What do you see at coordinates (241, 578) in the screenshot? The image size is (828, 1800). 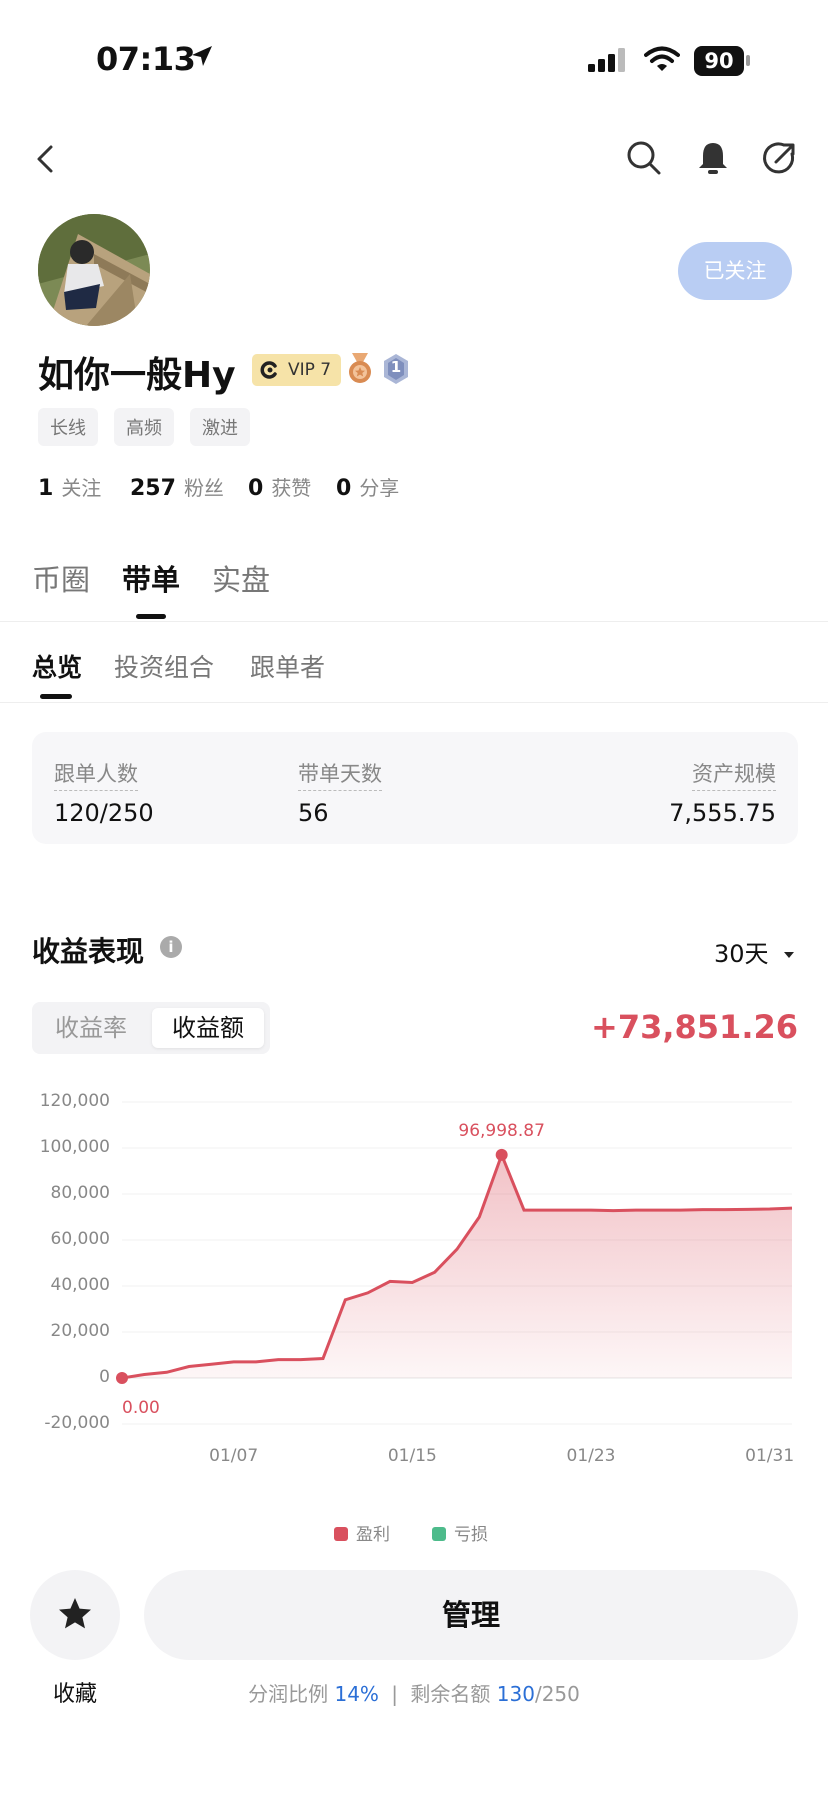 I see `tab-live-trading: 实盘` at bounding box center [241, 578].